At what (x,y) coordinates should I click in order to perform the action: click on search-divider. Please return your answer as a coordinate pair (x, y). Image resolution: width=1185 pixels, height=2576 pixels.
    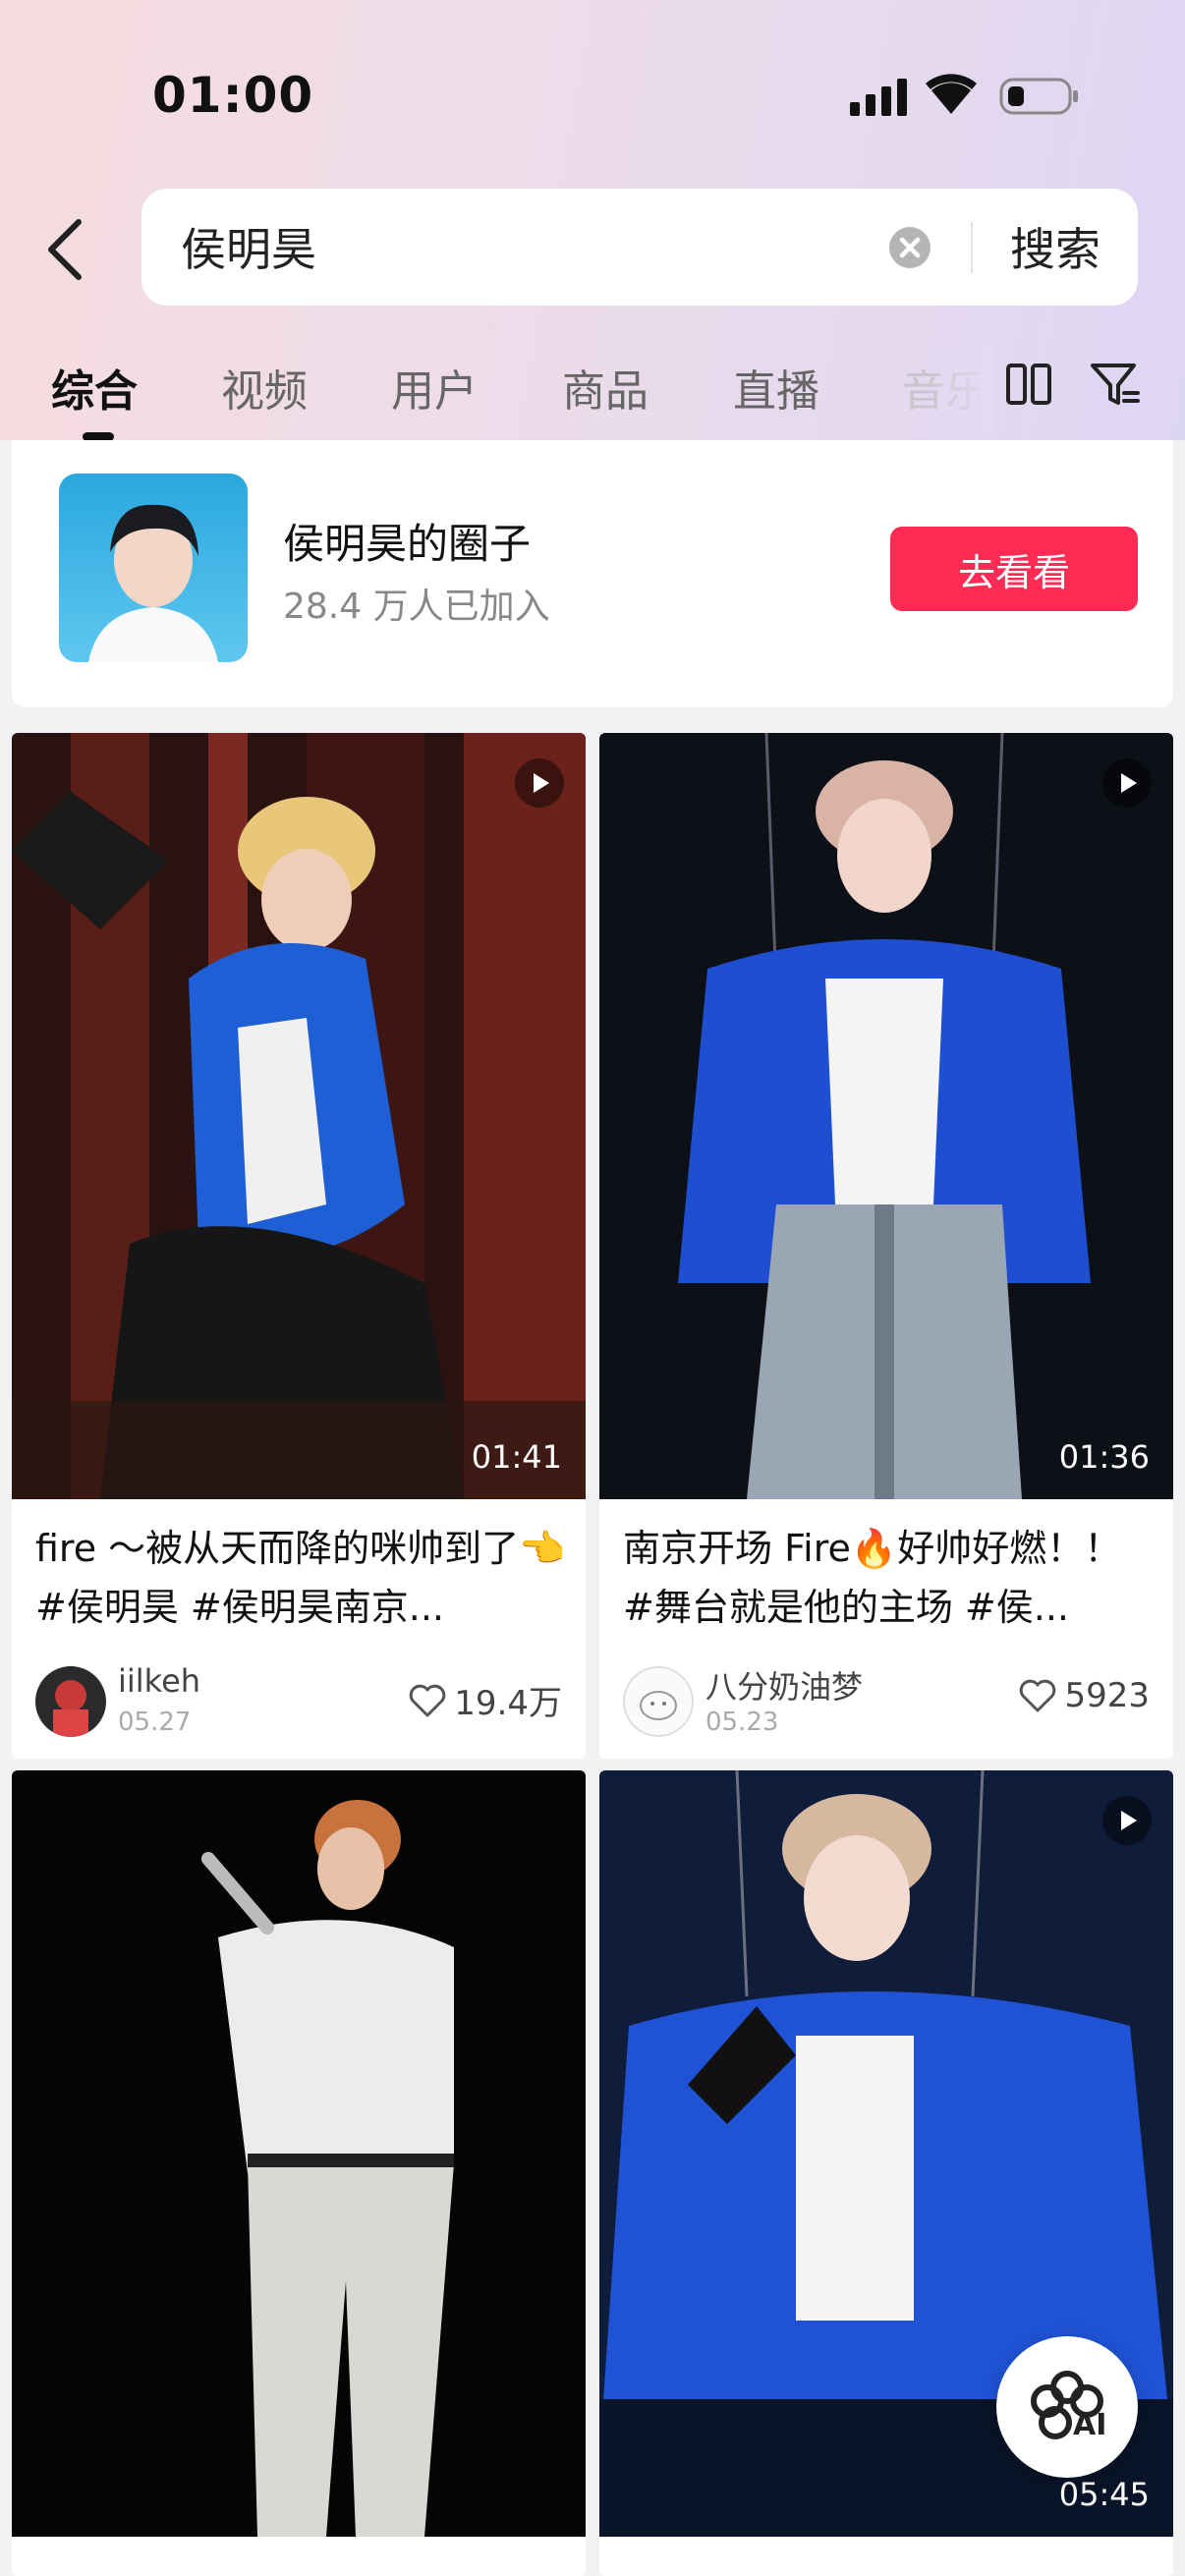
    Looking at the image, I should click on (972, 247).